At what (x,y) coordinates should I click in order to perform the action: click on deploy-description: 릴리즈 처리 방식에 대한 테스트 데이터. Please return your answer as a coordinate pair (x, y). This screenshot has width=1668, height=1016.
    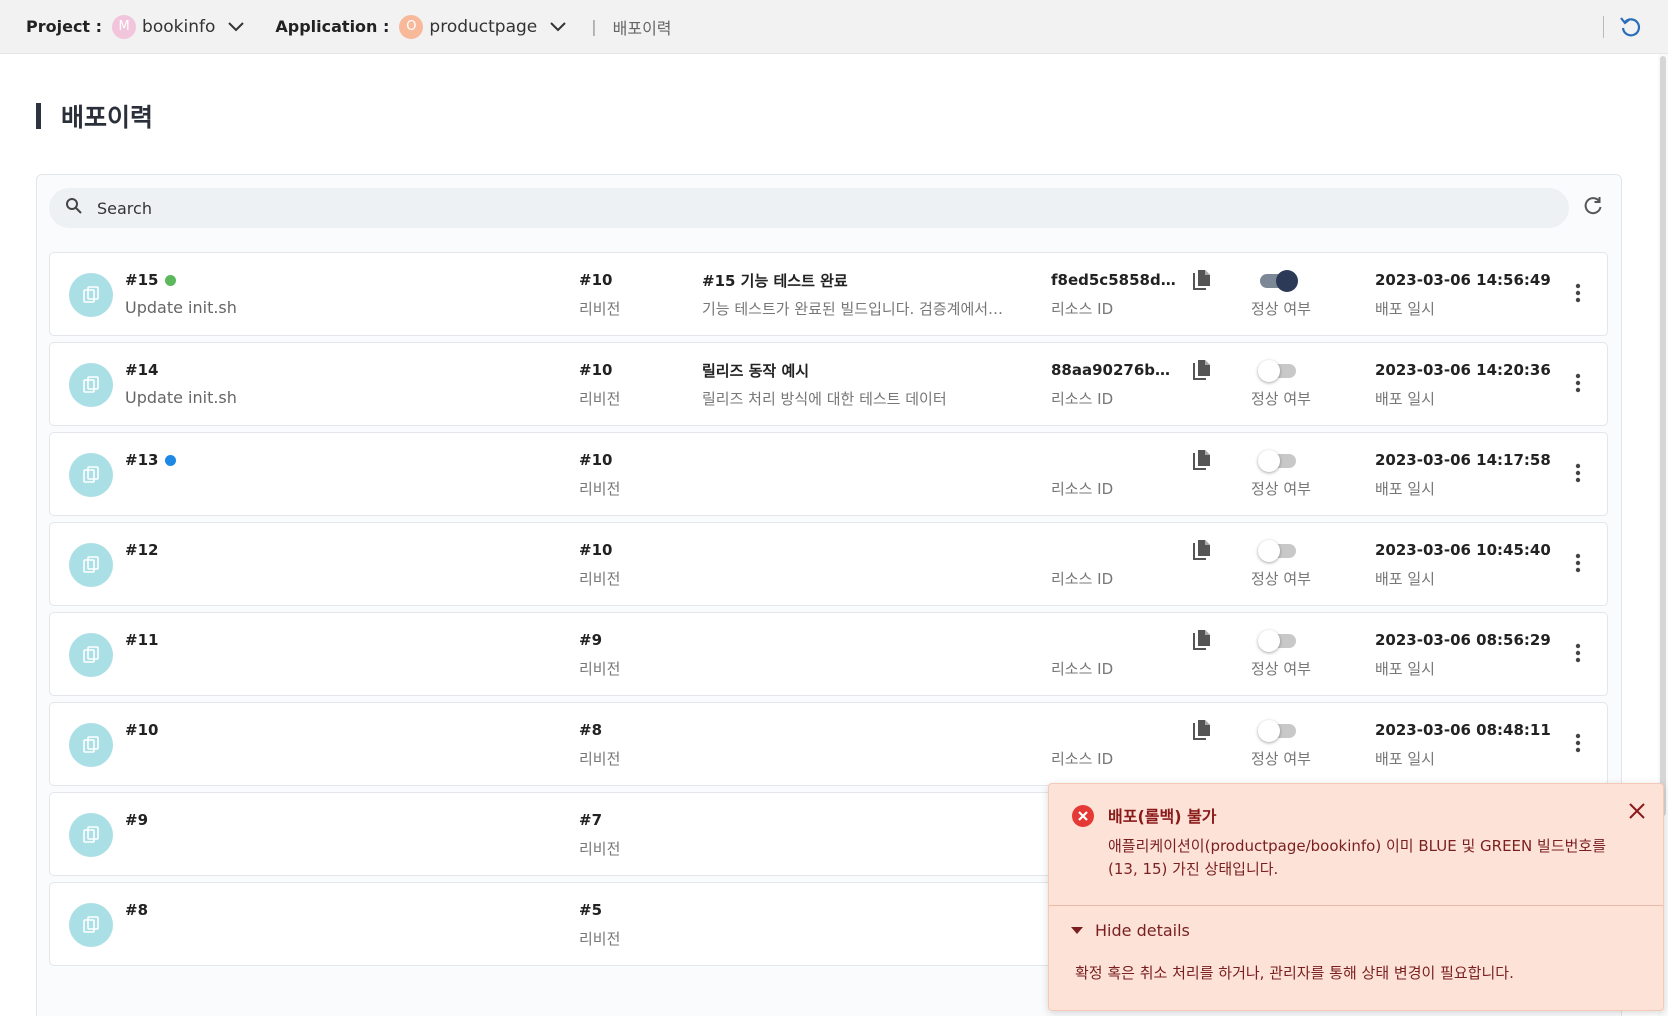
    Looking at the image, I should click on (824, 399).